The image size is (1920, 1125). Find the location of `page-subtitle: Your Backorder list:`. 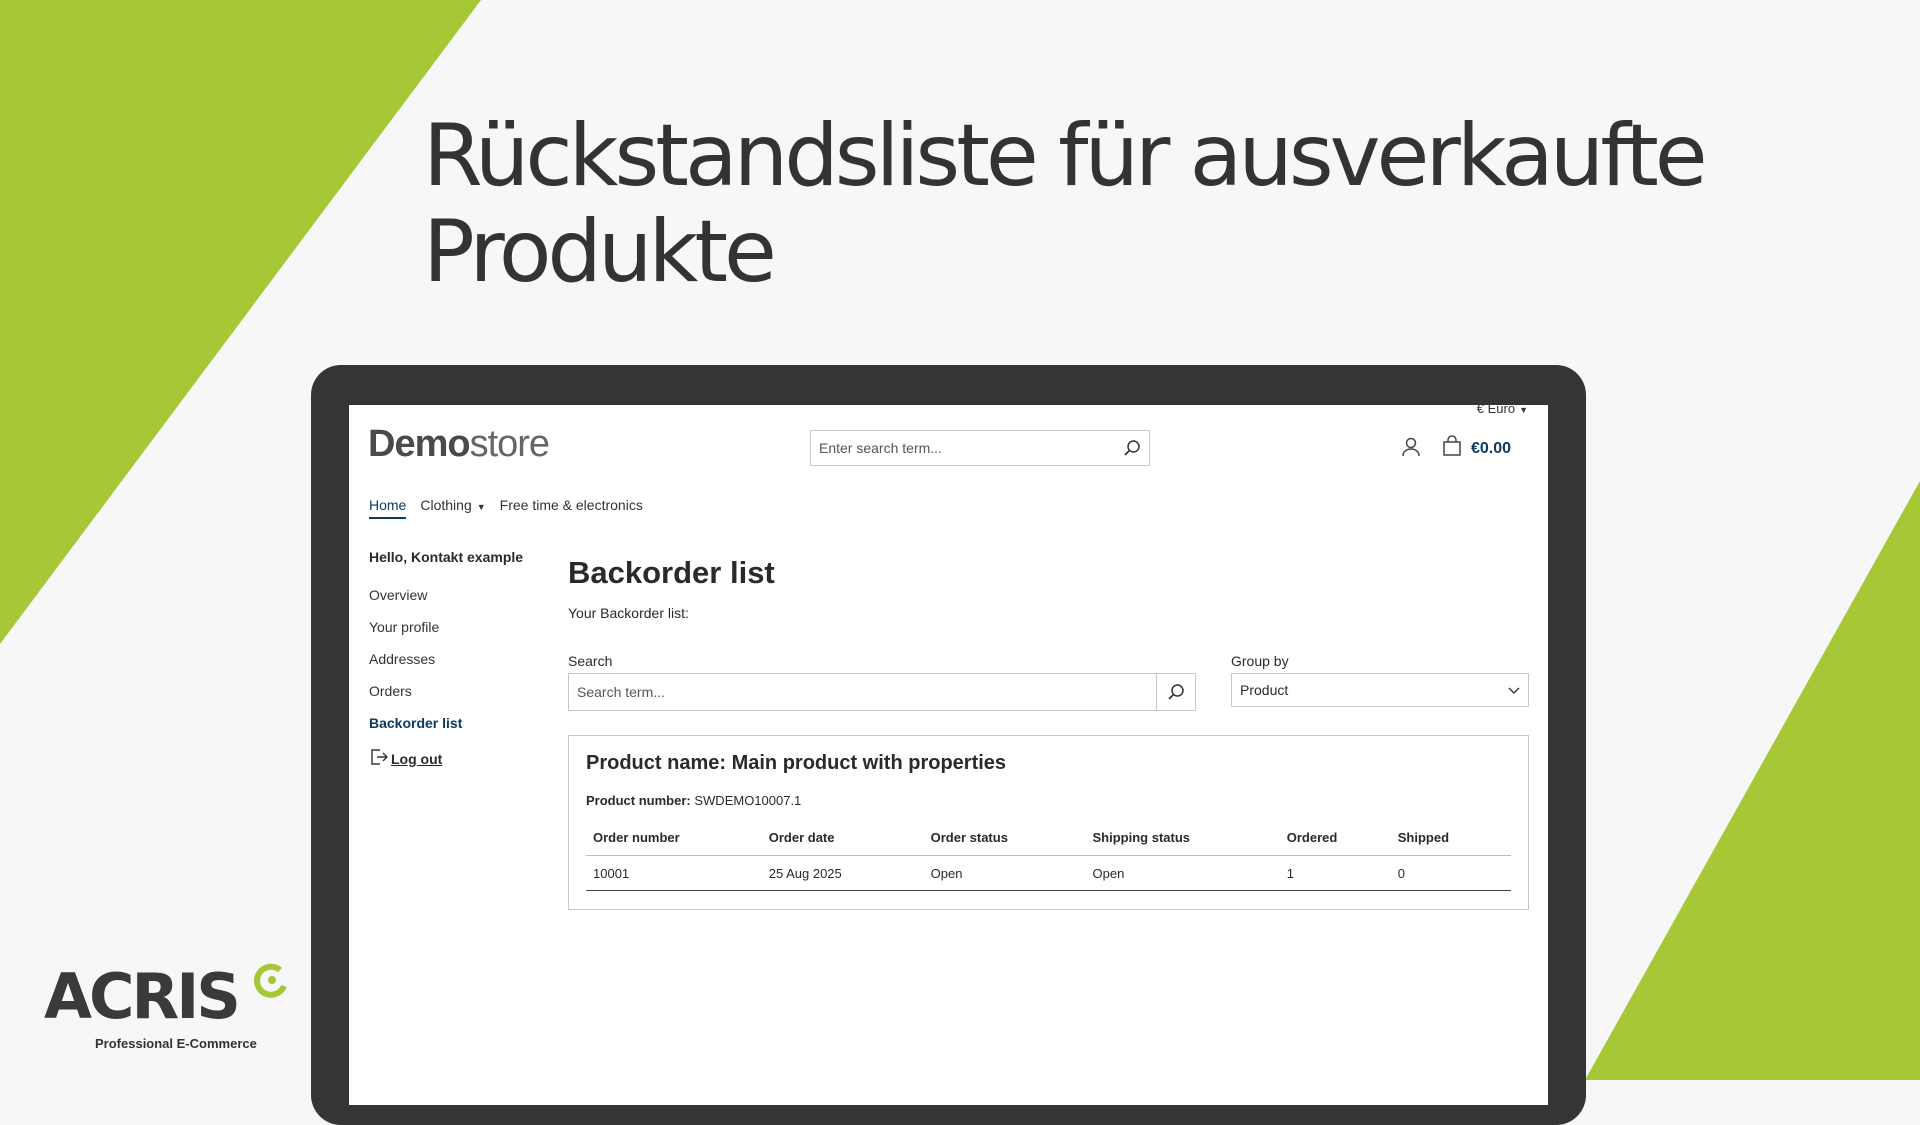

page-subtitle: Your Backorder list: is located at coordinates (628, 613).